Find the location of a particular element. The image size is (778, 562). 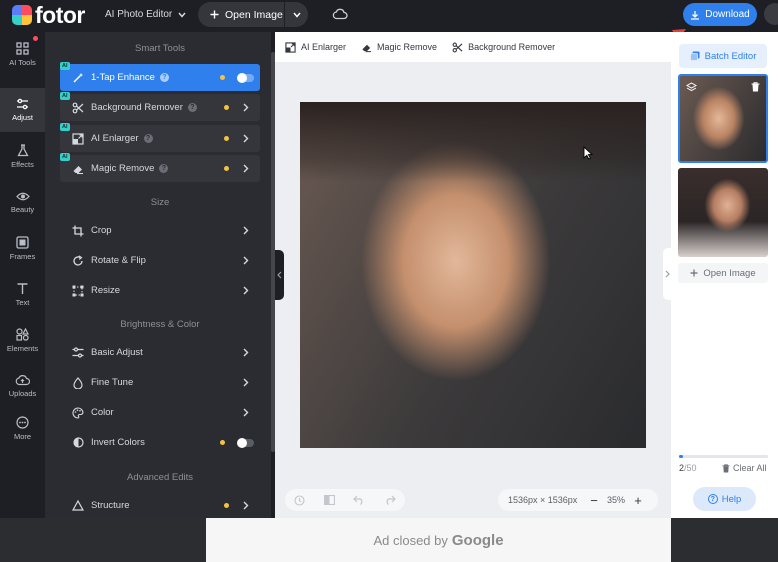

quick-tool-label: Magic Remove is located at coordinates (407, 47).